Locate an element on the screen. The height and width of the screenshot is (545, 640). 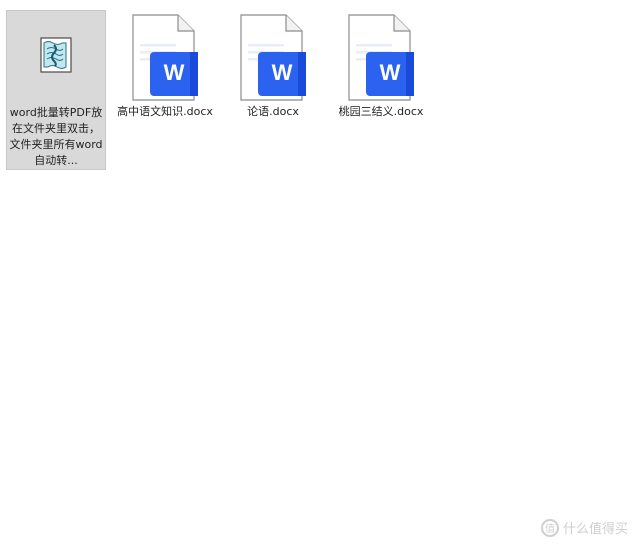
file-name-label: 桃园三结义.docx is located at coordinates (381, 111).